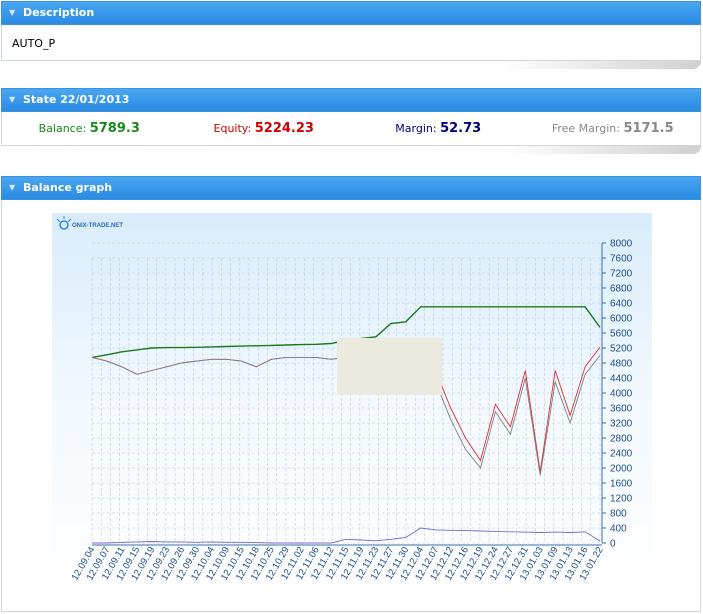  I want to click on free-margin-value: 5171.5, so click(648, 128).